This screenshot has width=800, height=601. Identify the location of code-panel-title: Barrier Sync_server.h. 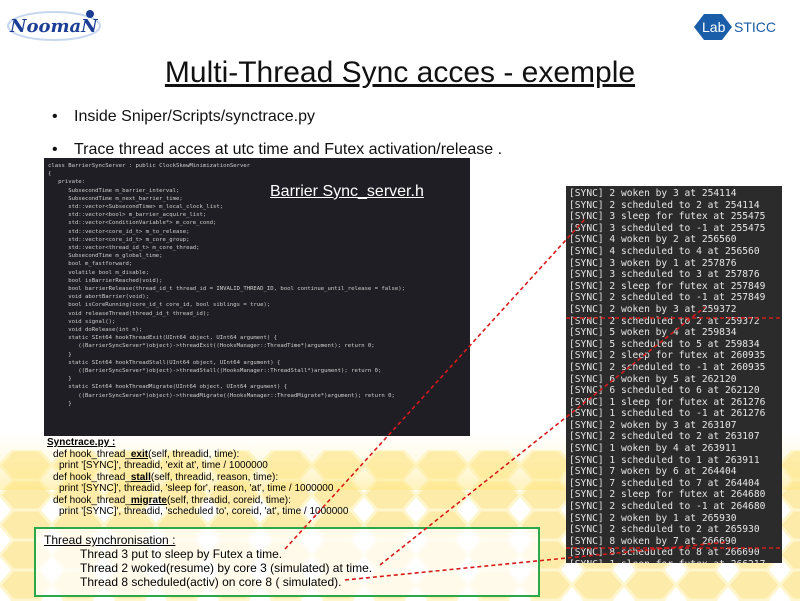
(347, 191).